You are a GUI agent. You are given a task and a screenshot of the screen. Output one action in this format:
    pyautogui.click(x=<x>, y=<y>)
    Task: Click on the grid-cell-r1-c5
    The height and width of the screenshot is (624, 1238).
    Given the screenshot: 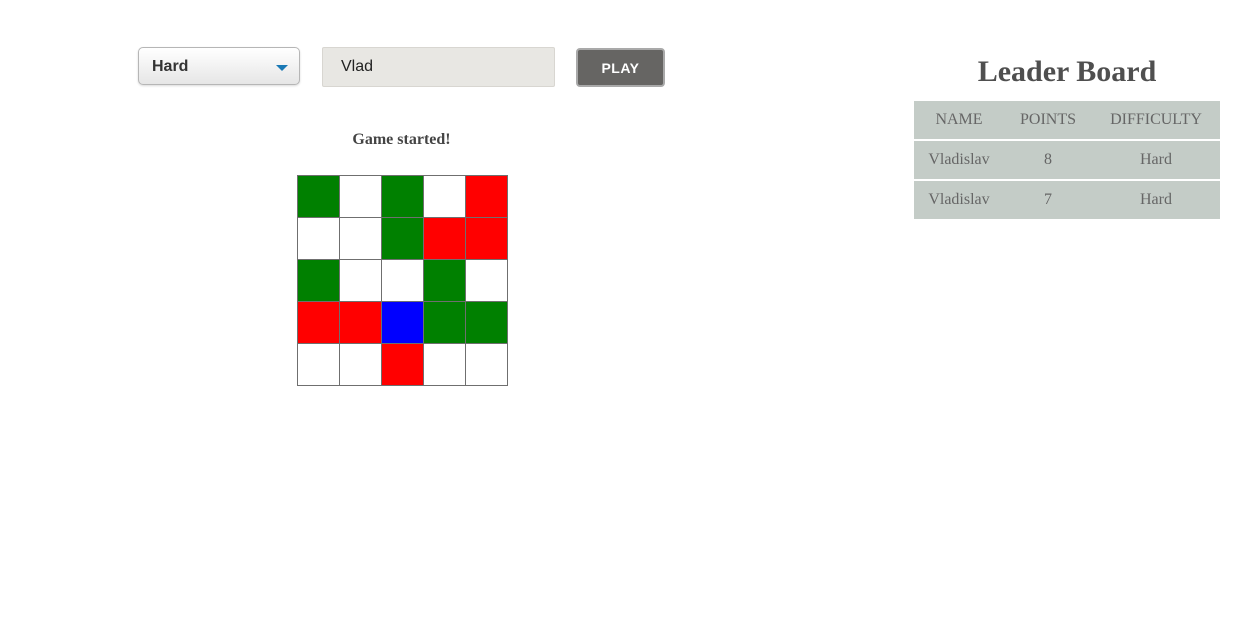 What is the action you would take?
    pyautogui.click(x=486, y=196)
    